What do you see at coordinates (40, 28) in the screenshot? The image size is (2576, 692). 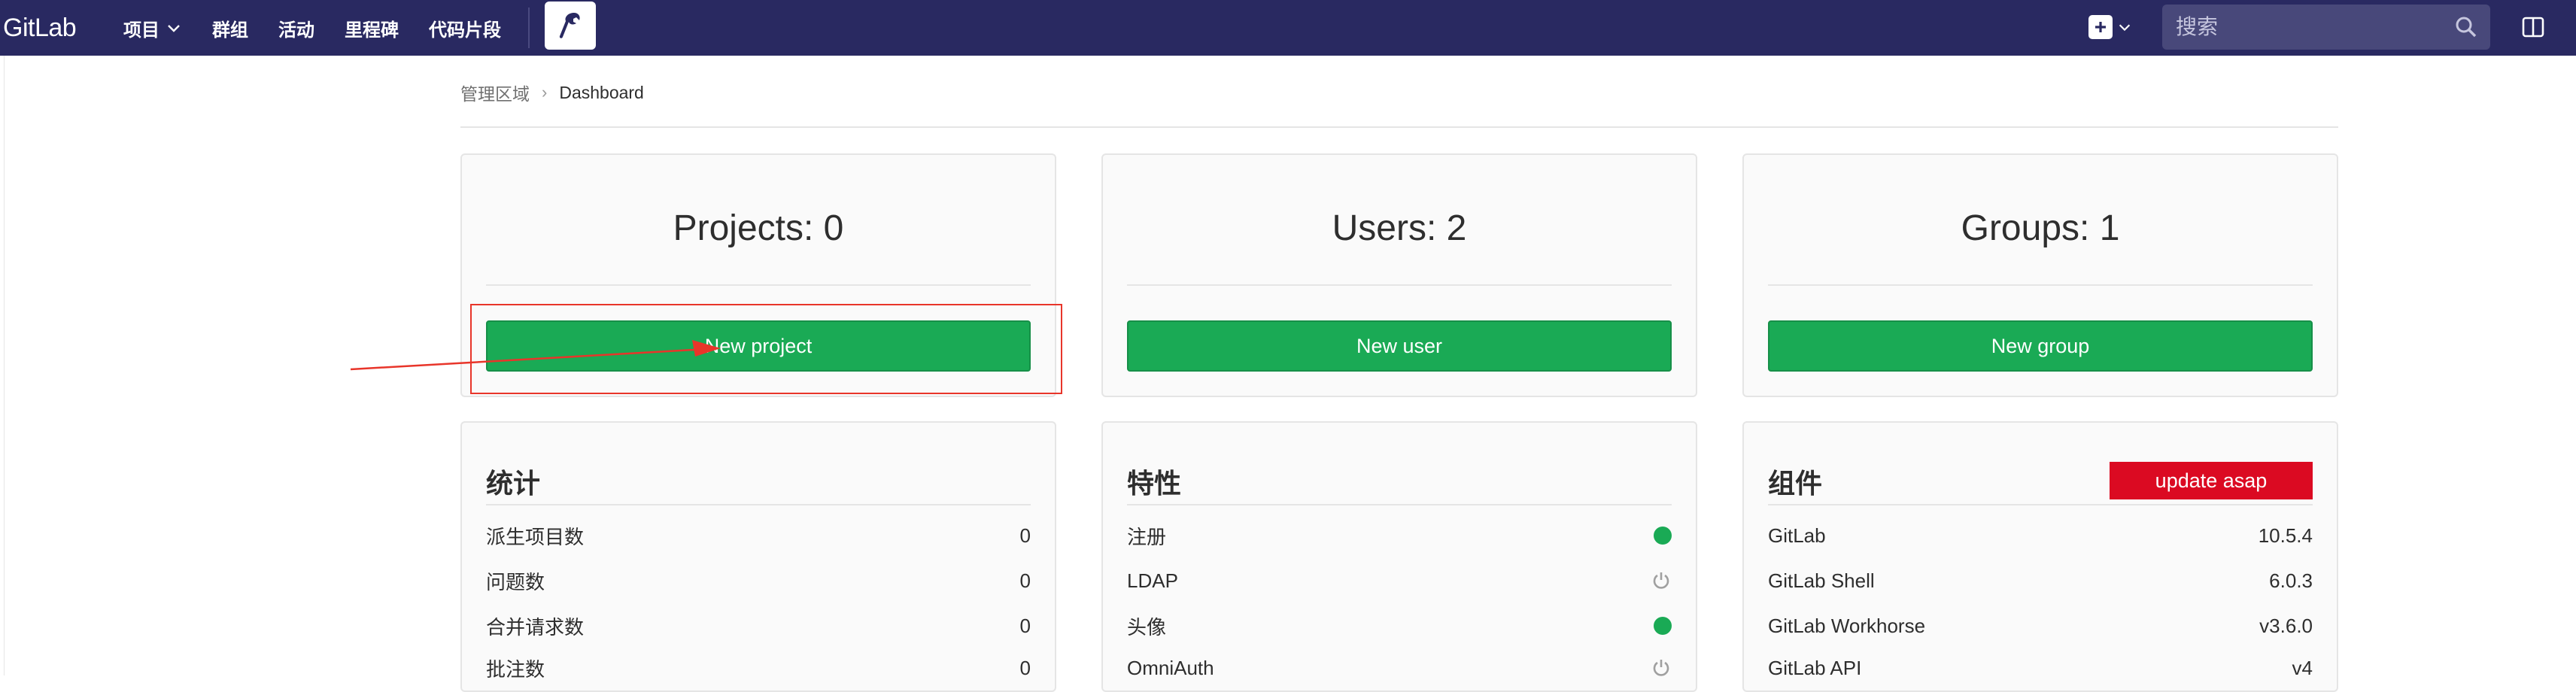 I see `gitlab-logo-link: GitLab` at bounding box center [40, 28].